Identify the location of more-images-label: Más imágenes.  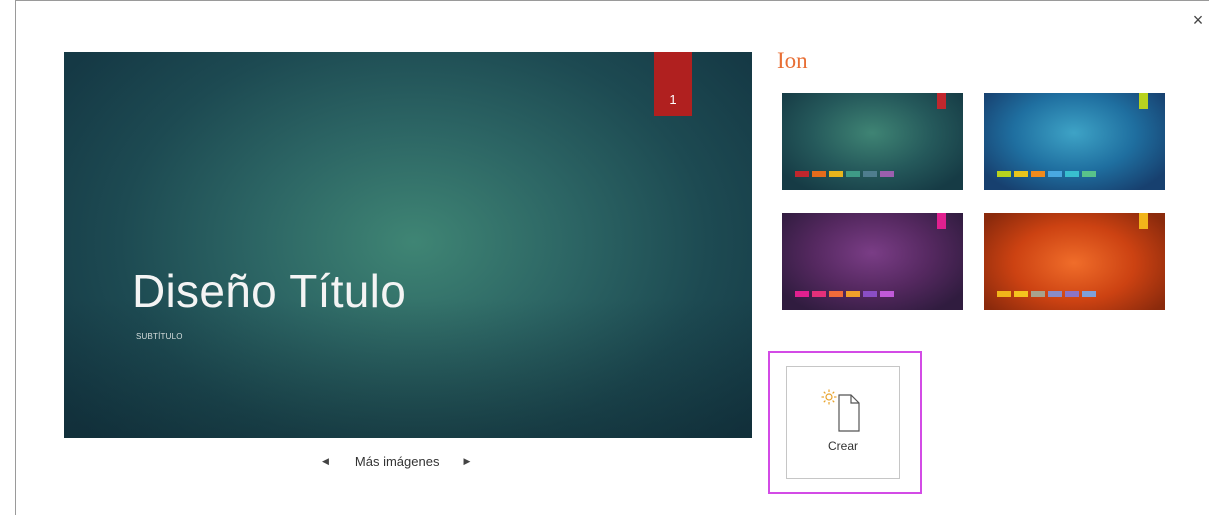
(397, 461).